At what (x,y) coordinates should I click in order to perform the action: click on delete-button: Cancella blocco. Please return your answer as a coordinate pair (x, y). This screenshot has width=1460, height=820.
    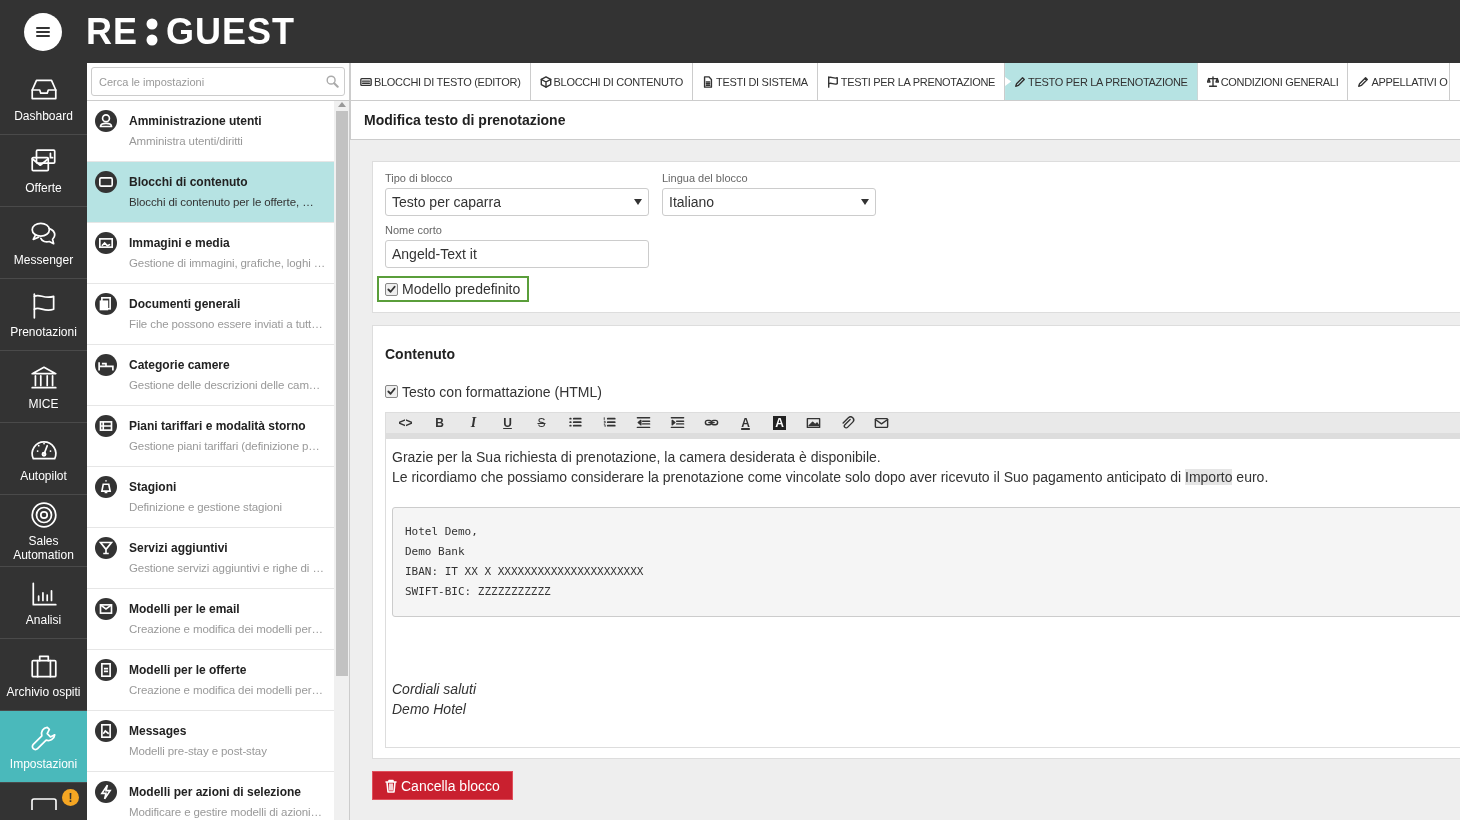
    Looking at the image, I should click on (442, 785).